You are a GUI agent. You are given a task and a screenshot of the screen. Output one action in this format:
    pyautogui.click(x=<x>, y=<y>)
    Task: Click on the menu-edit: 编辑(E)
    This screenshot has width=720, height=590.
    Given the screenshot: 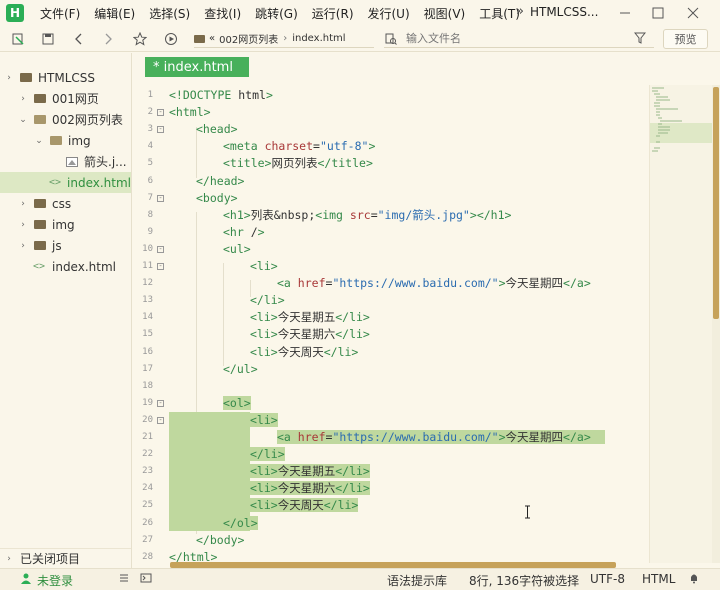 What is the action you would take?
    pyautogui.click(x=114, y=13)
    